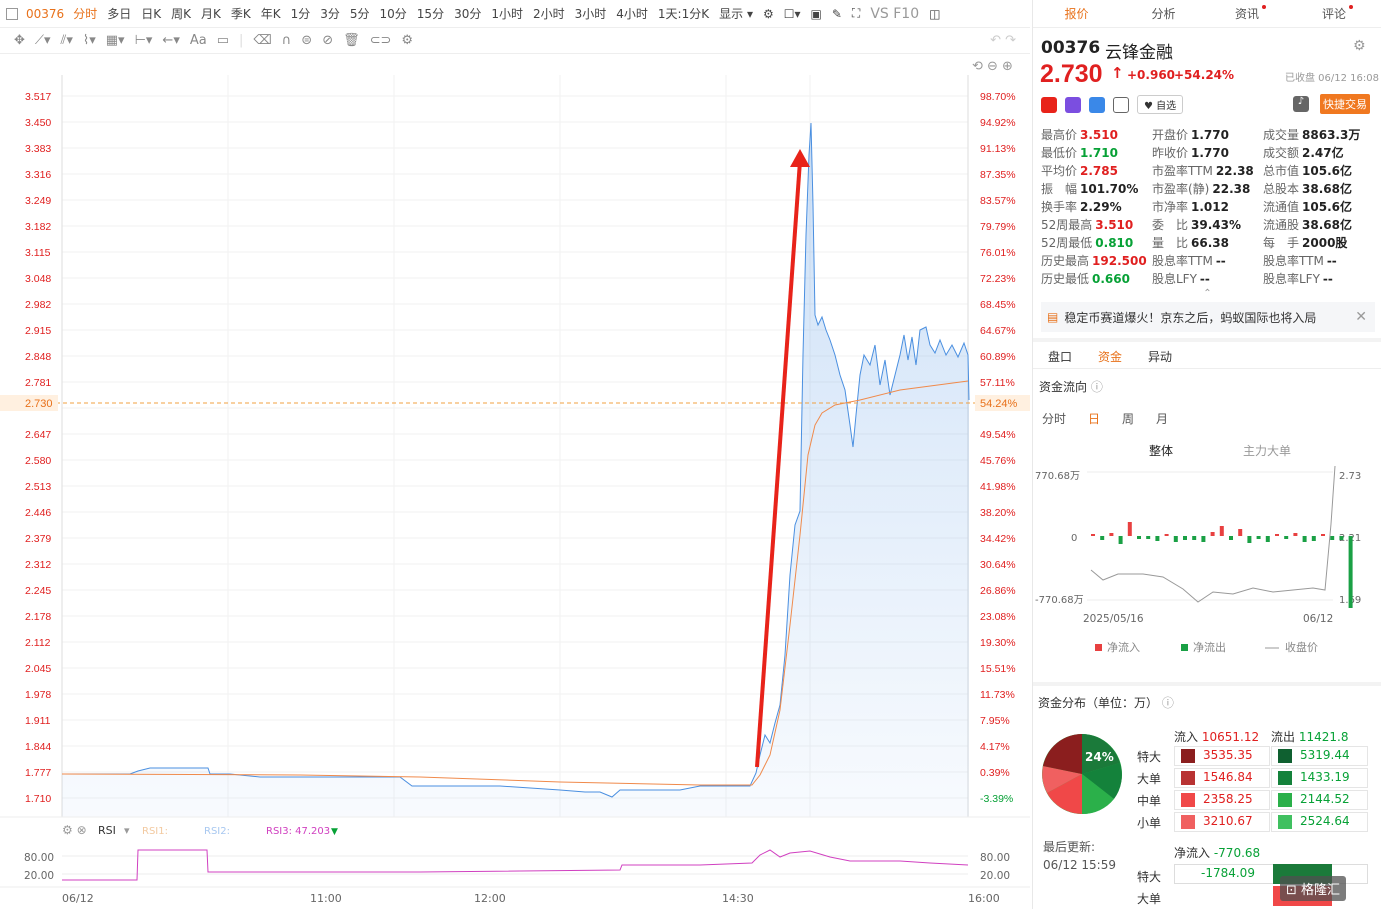 The image size is (1381, 909). I want to click on delete-icon: 🗑, so click(351, 40).